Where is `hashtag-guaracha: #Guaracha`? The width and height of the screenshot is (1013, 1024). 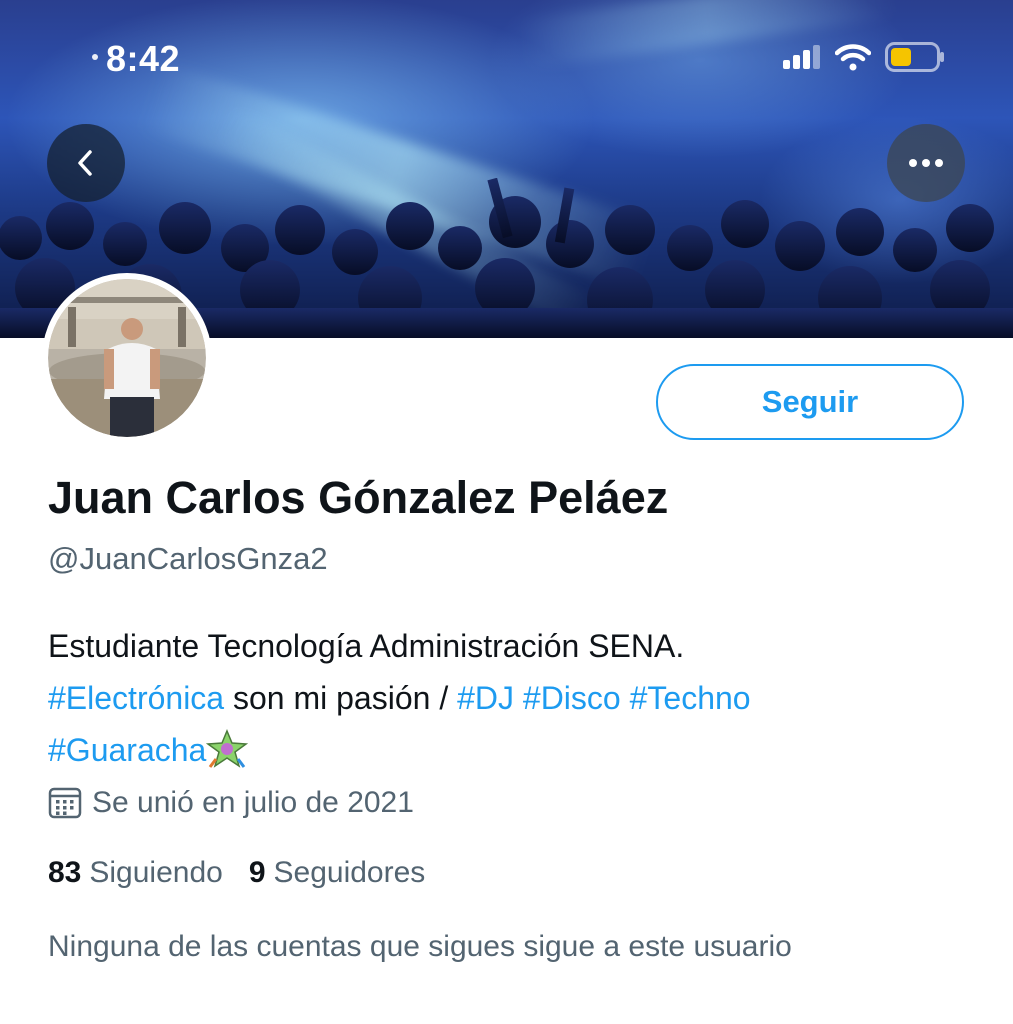
hashtag-guaracha: #Guaracha is located at coordinates (127, 750).